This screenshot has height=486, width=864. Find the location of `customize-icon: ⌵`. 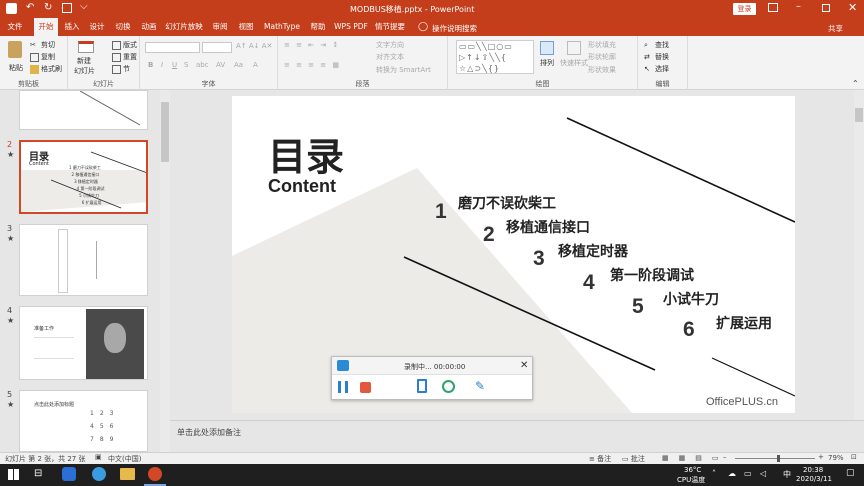

customize-icon: ⌵ is located at coordinates (84, 6).